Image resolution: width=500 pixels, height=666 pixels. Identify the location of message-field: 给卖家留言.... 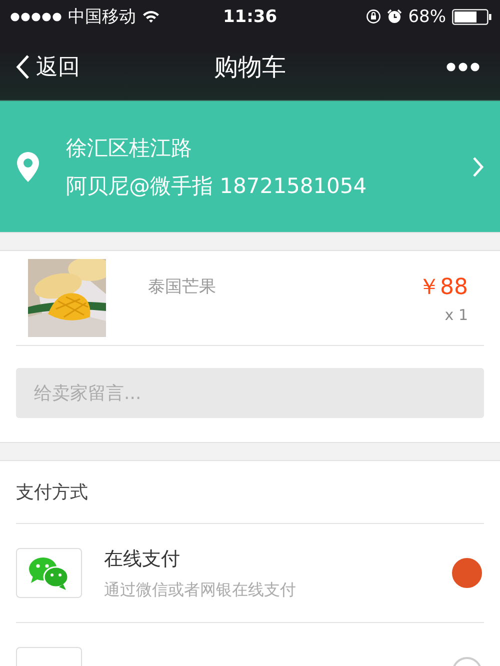
(250, 393).